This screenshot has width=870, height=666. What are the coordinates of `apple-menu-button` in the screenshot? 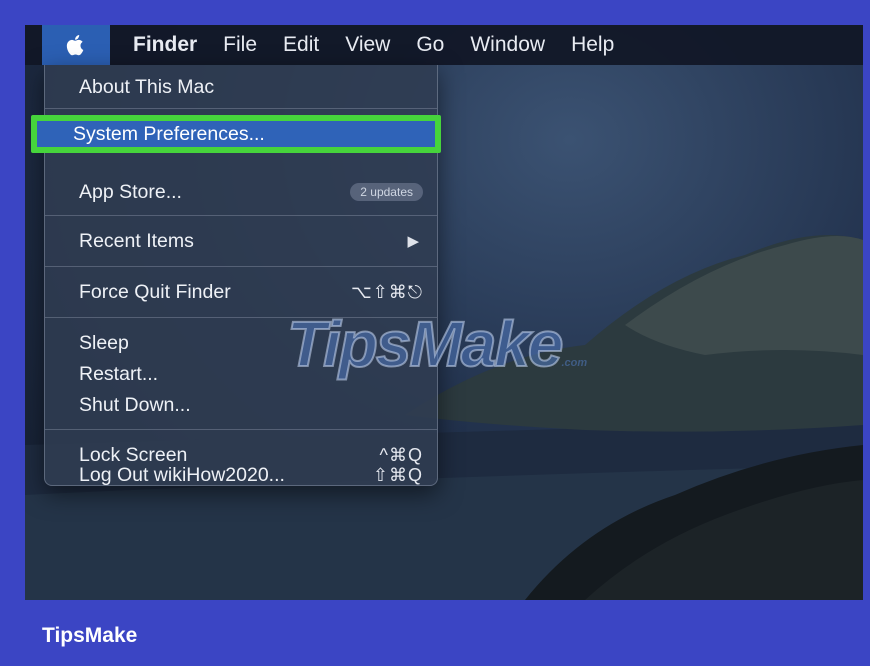 It's located at (76, 45).